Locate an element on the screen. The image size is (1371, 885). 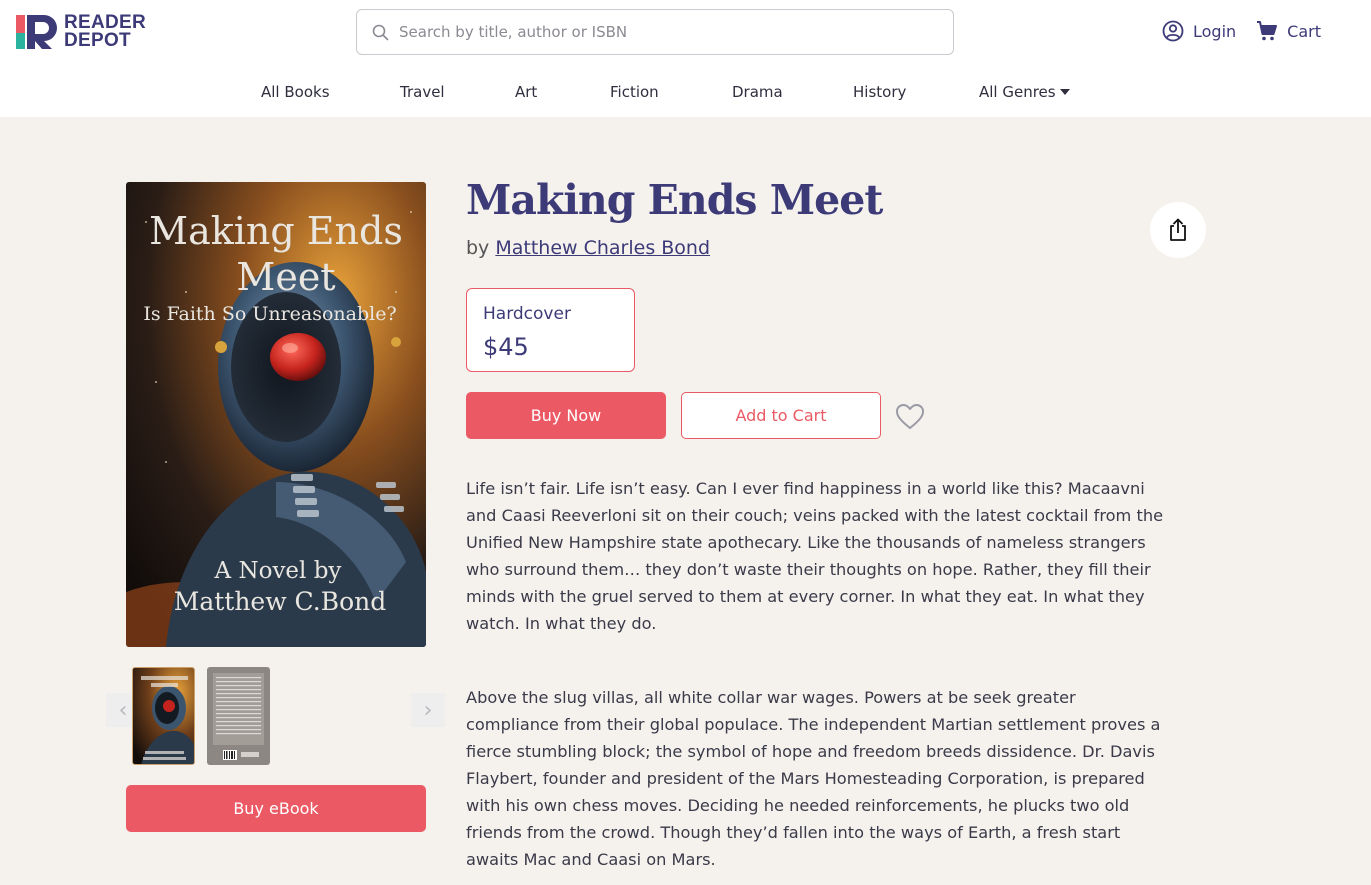
logo-text: READER DEPOT is located at coordinates (105, 32).